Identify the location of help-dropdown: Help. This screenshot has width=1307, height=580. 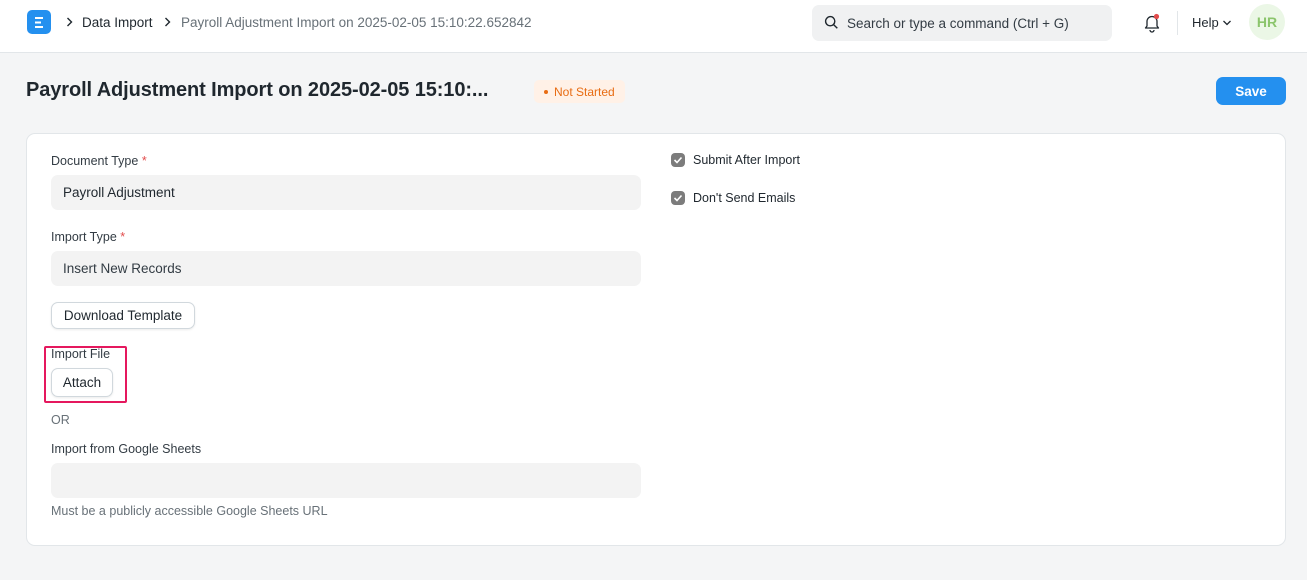
(1212, 22).